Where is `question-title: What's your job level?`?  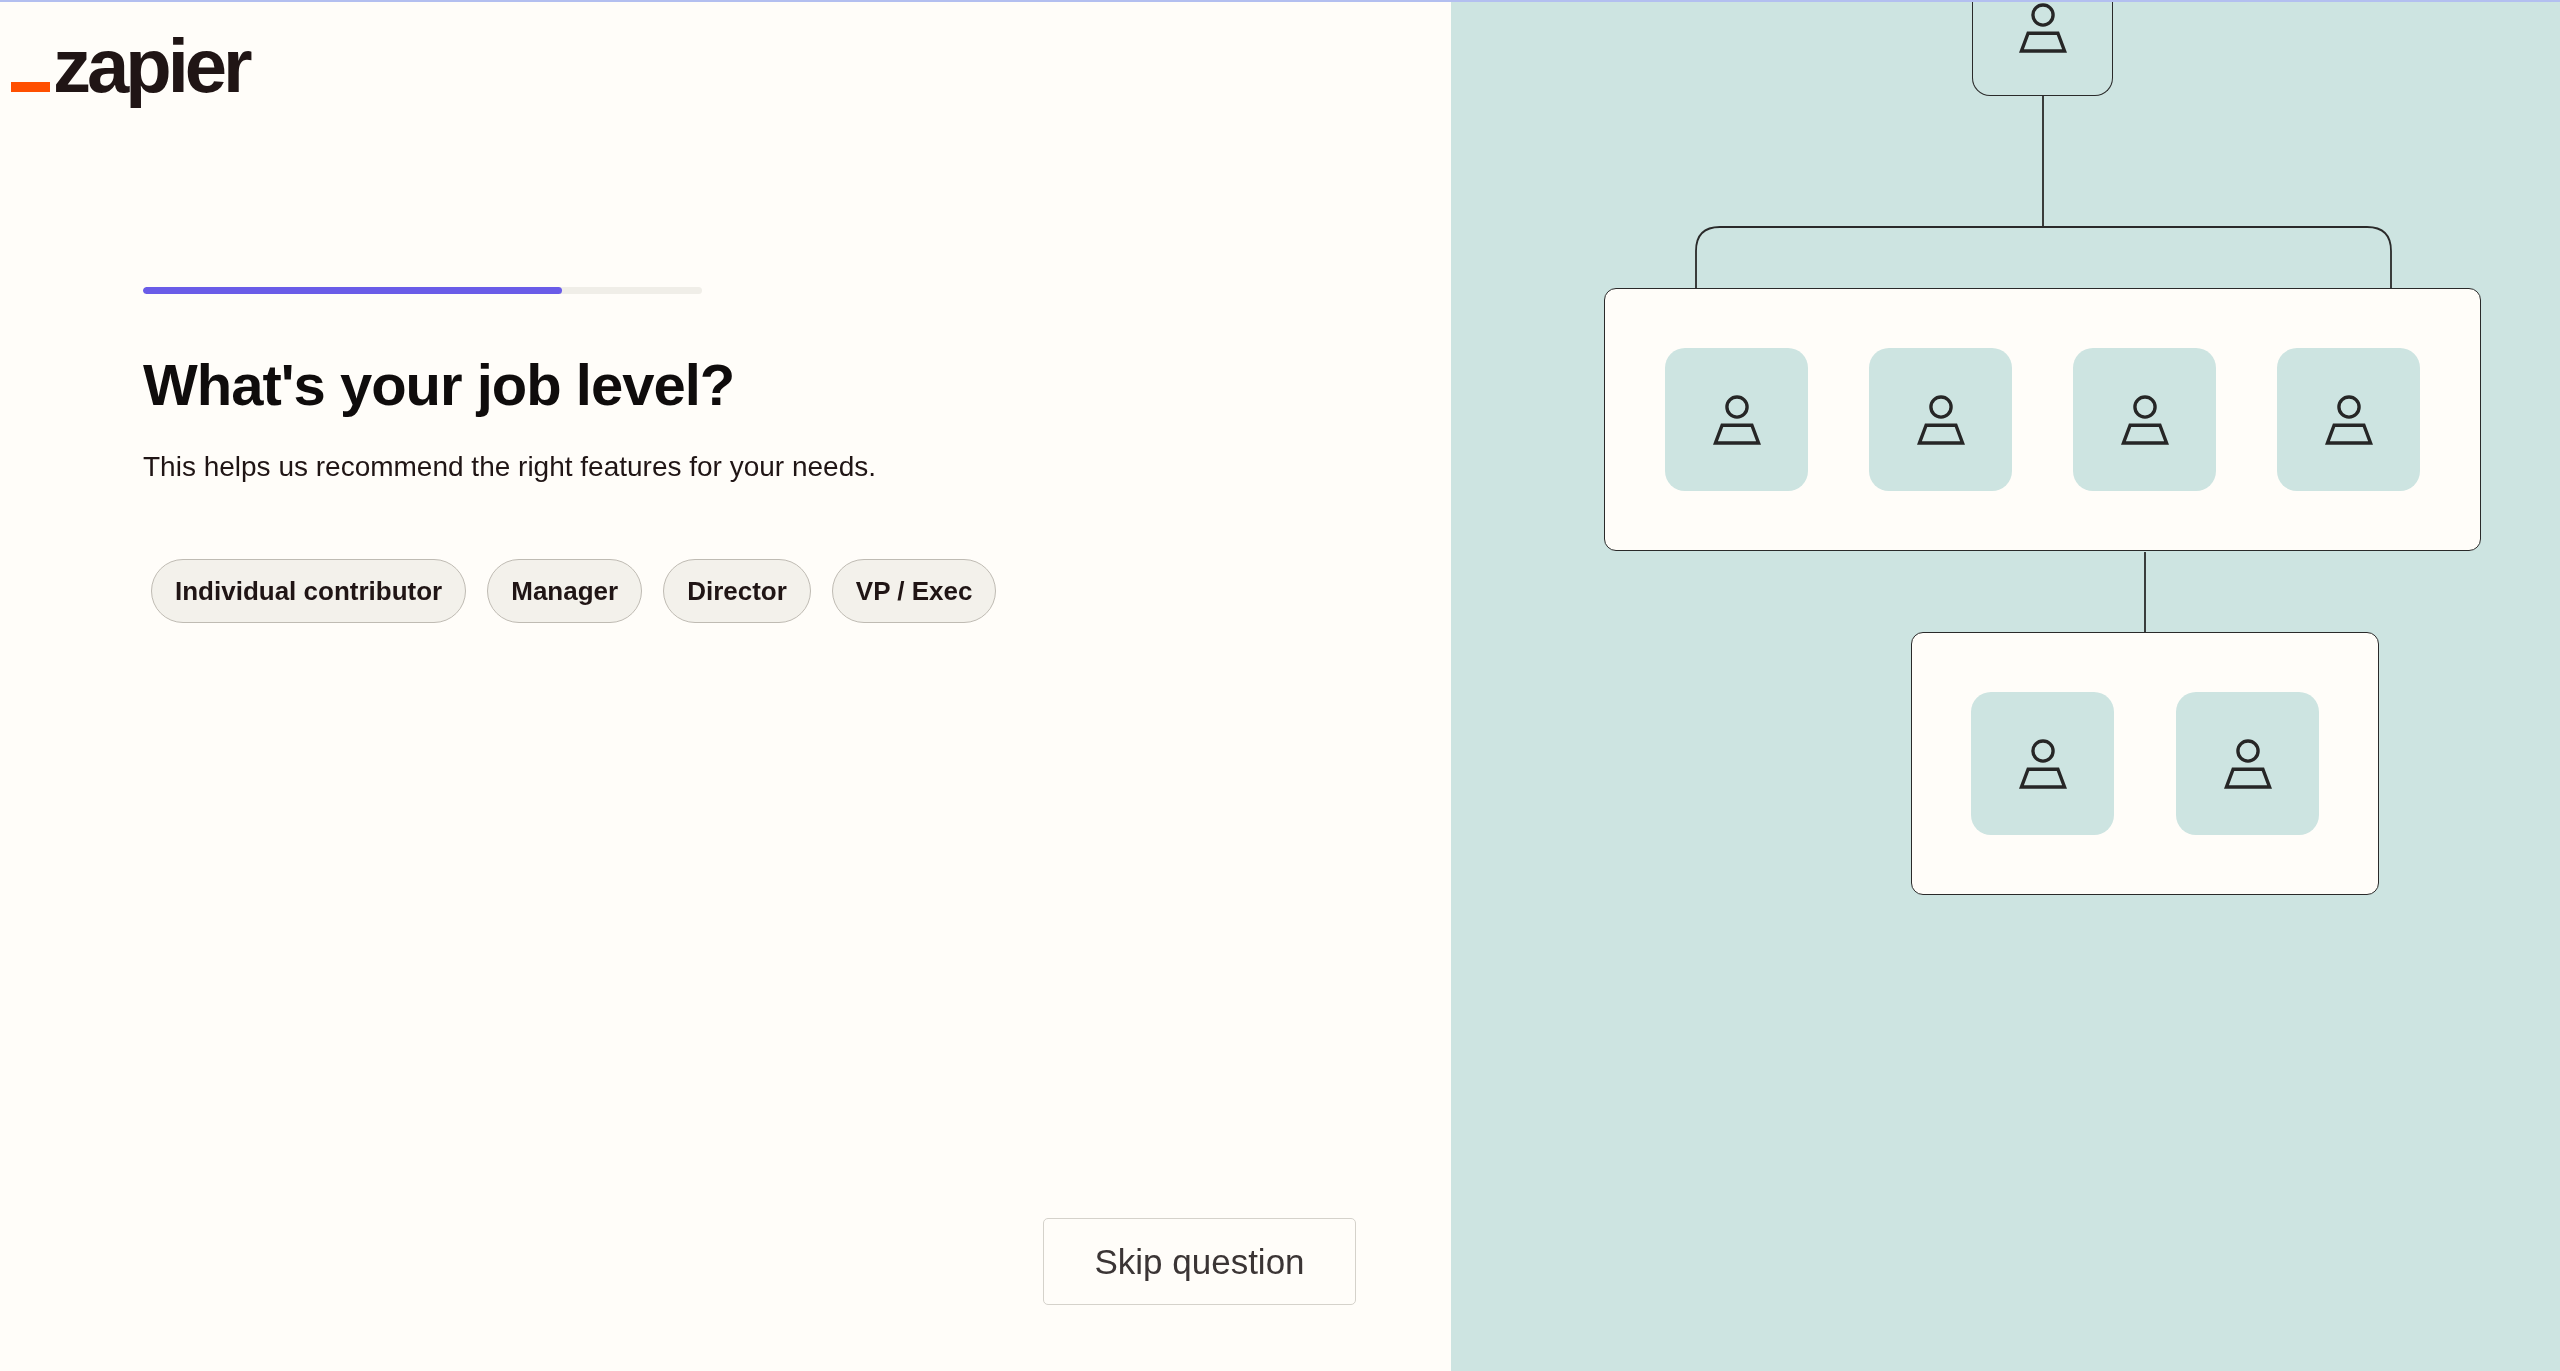 question-title: What's your job level? is located at coordinates (439, 385).